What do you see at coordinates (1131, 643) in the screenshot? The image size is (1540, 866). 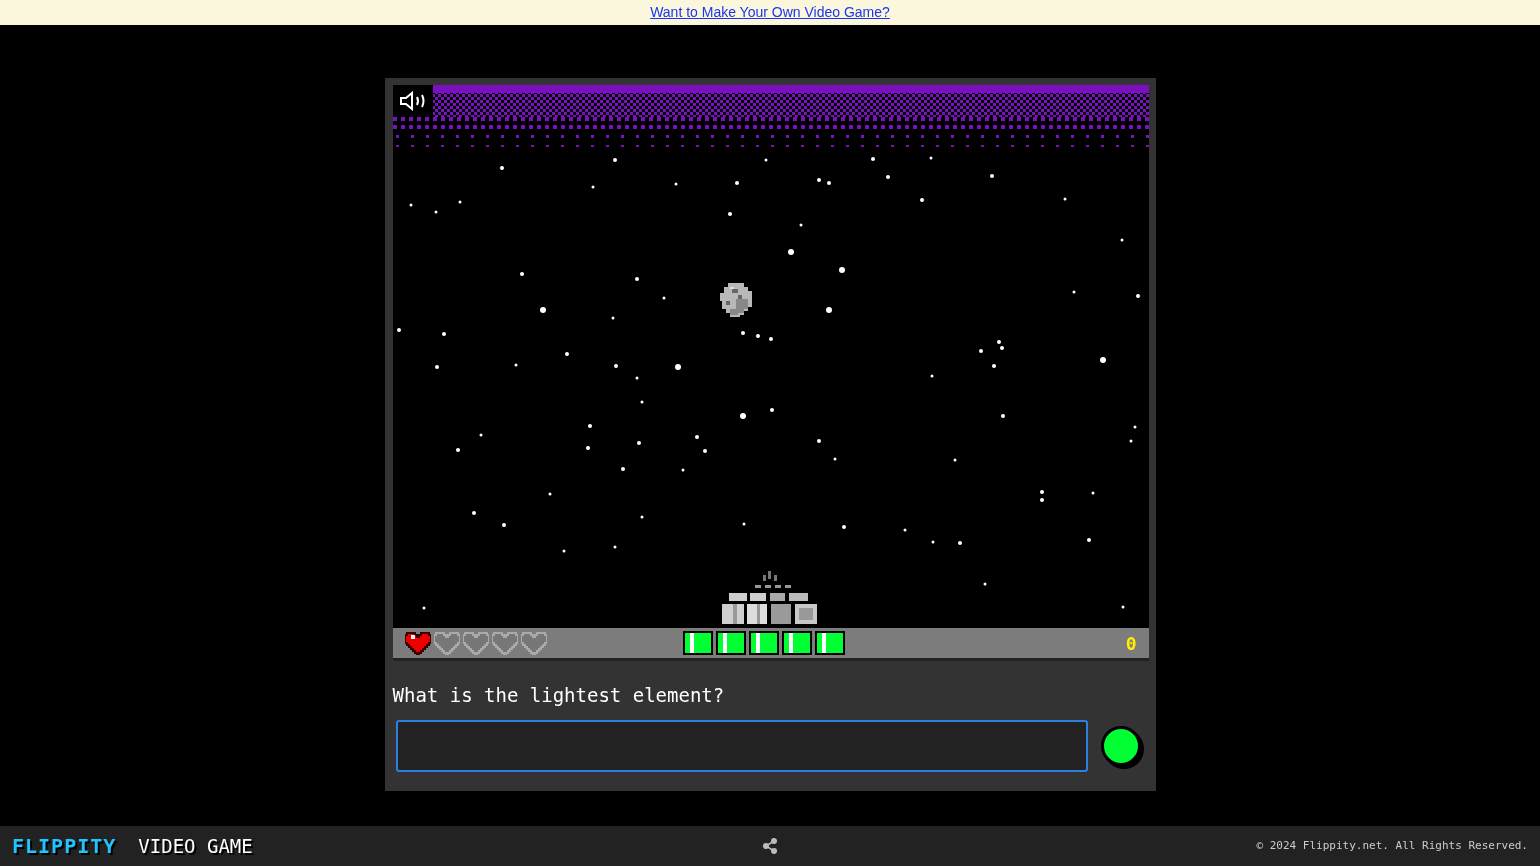 I see `score: 0` at bounding box center [1131, 643].